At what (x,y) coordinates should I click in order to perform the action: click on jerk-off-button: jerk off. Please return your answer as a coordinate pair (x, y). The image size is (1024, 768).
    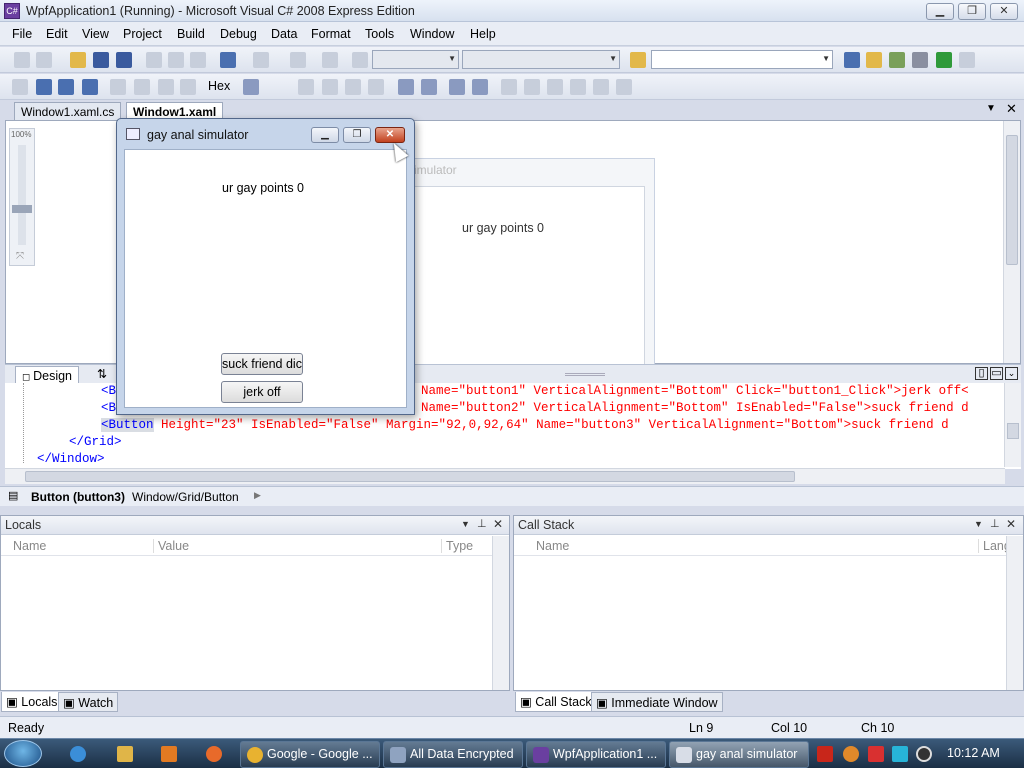
    Looking at the image, I should click on (262, 392).